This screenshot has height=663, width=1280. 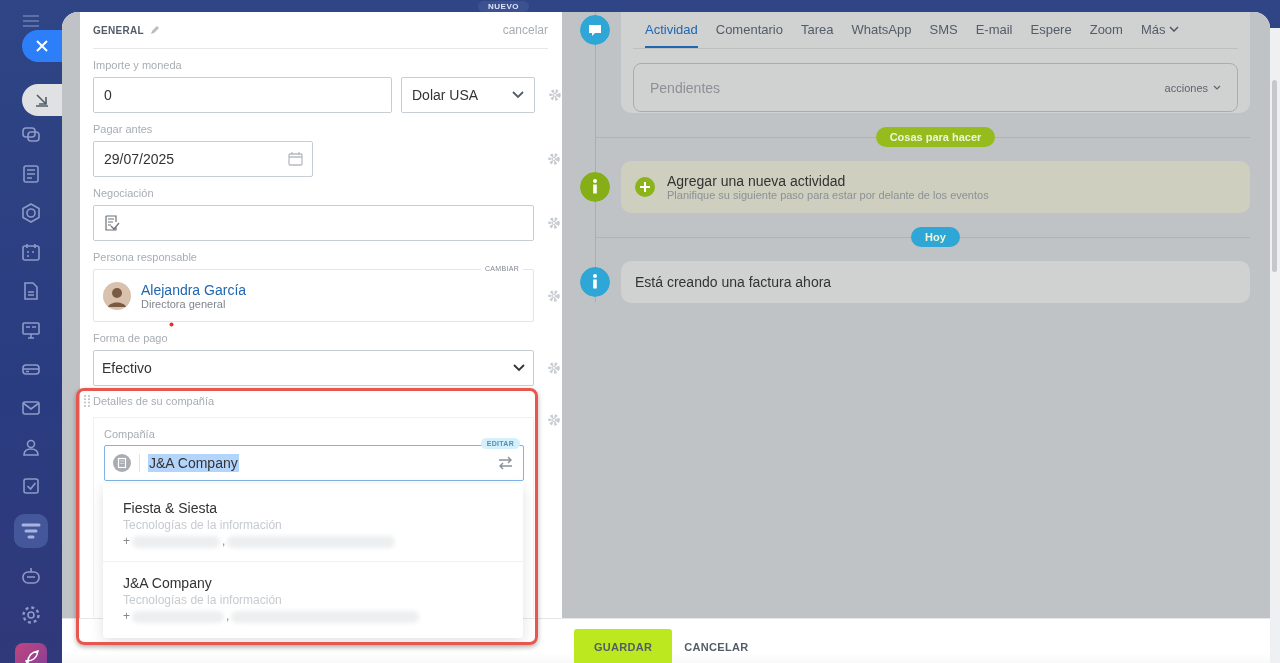 What do you see at coordinates (817, 30) in the screenshot?
I see `activity-tab: Tarea` at bounding box center [817, 30].